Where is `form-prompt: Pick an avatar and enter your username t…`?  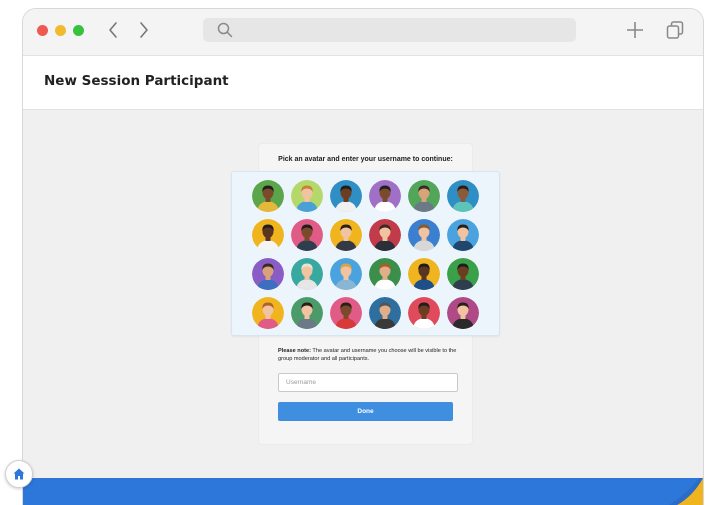
form-prompt: Pick an avatar and enter your username t… is located at coordinates (365, 159).